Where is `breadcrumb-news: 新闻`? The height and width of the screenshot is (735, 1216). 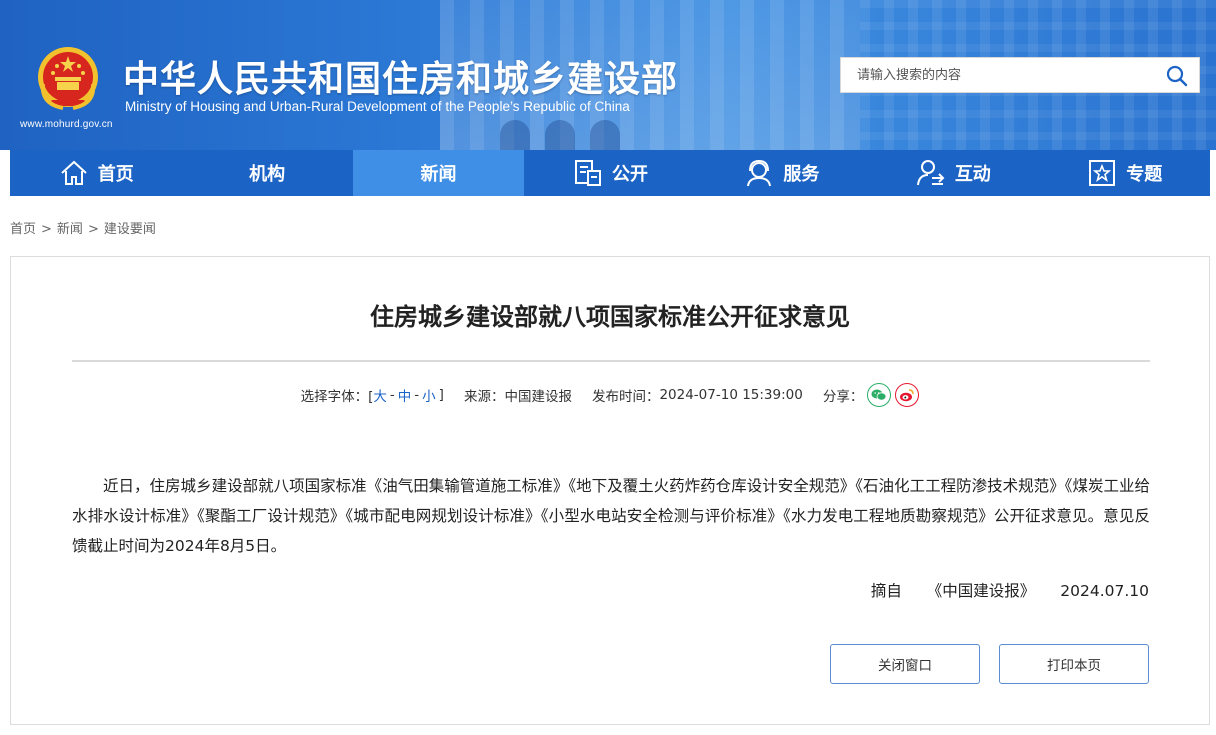 breadcrumb-news: 新闻 is located at coordinates (70, 229).